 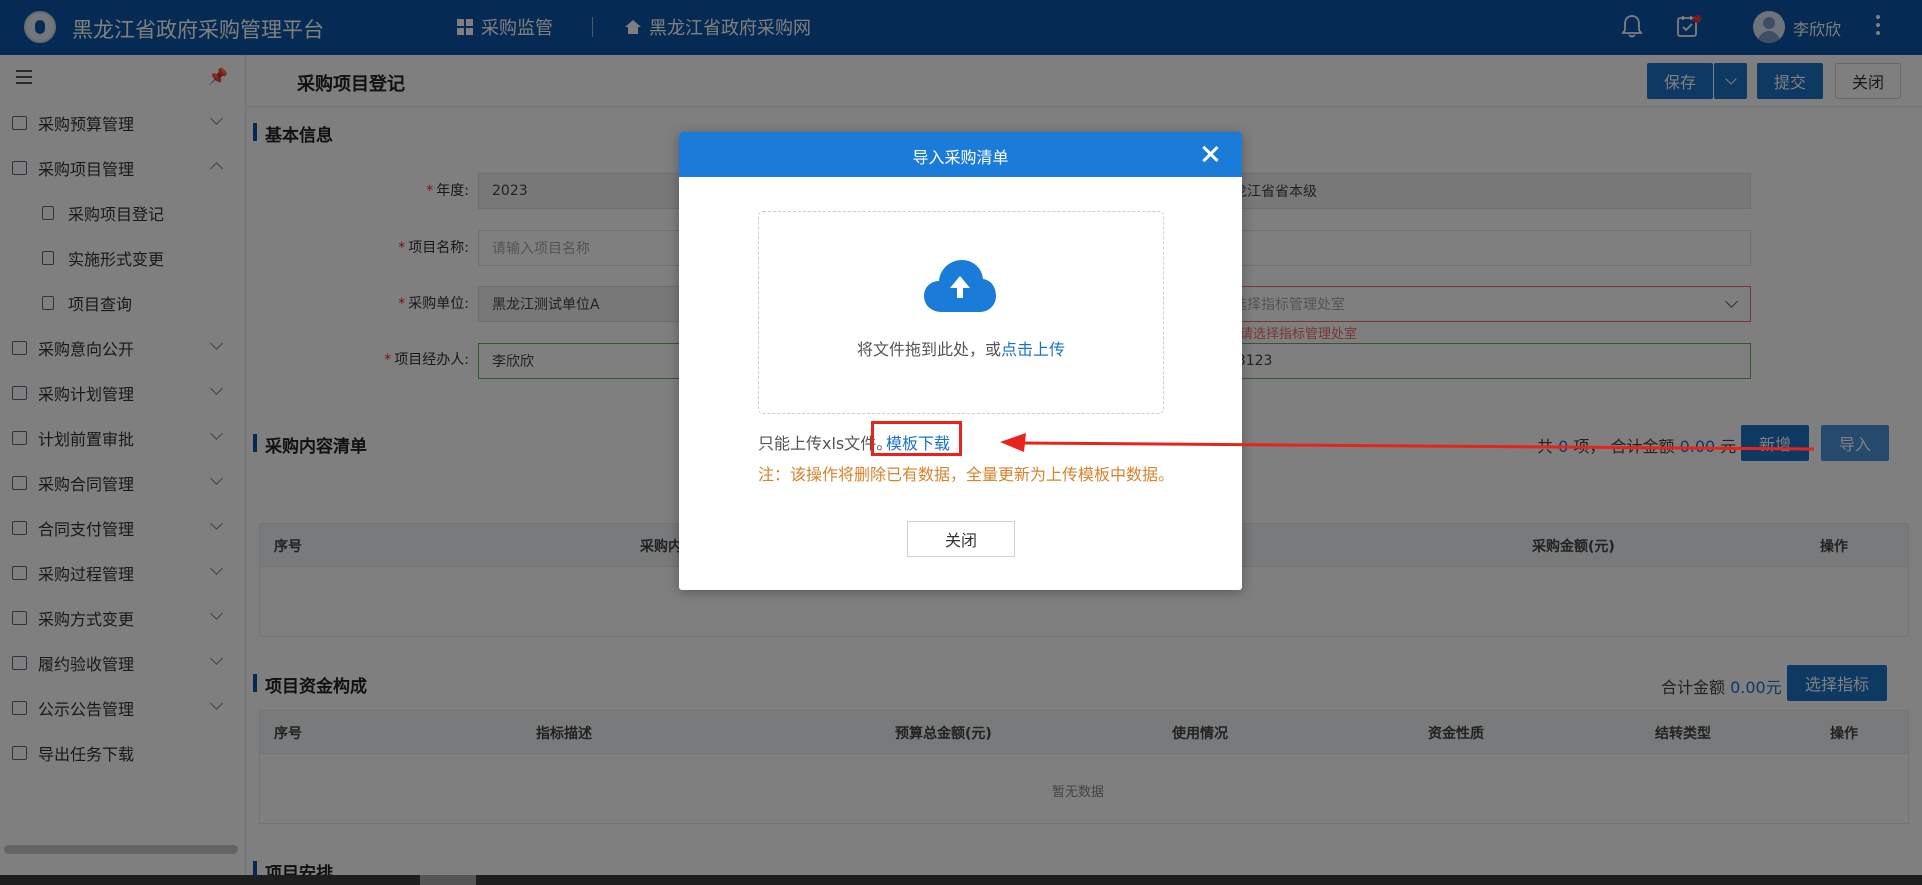 What do you see at coordinates (960, 286) in the screenshot?
I see `cloud-upload-icon` at bounding box center [960, 286].